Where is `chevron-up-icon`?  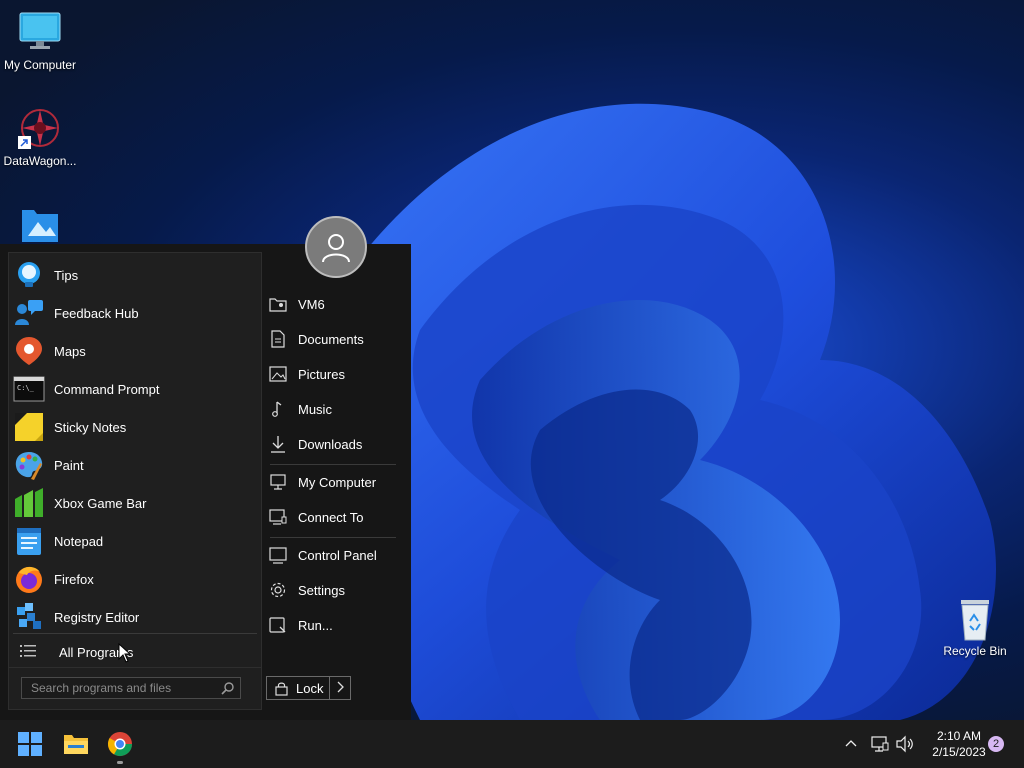
chevron-up-icon is located at coordinates (851, 743).